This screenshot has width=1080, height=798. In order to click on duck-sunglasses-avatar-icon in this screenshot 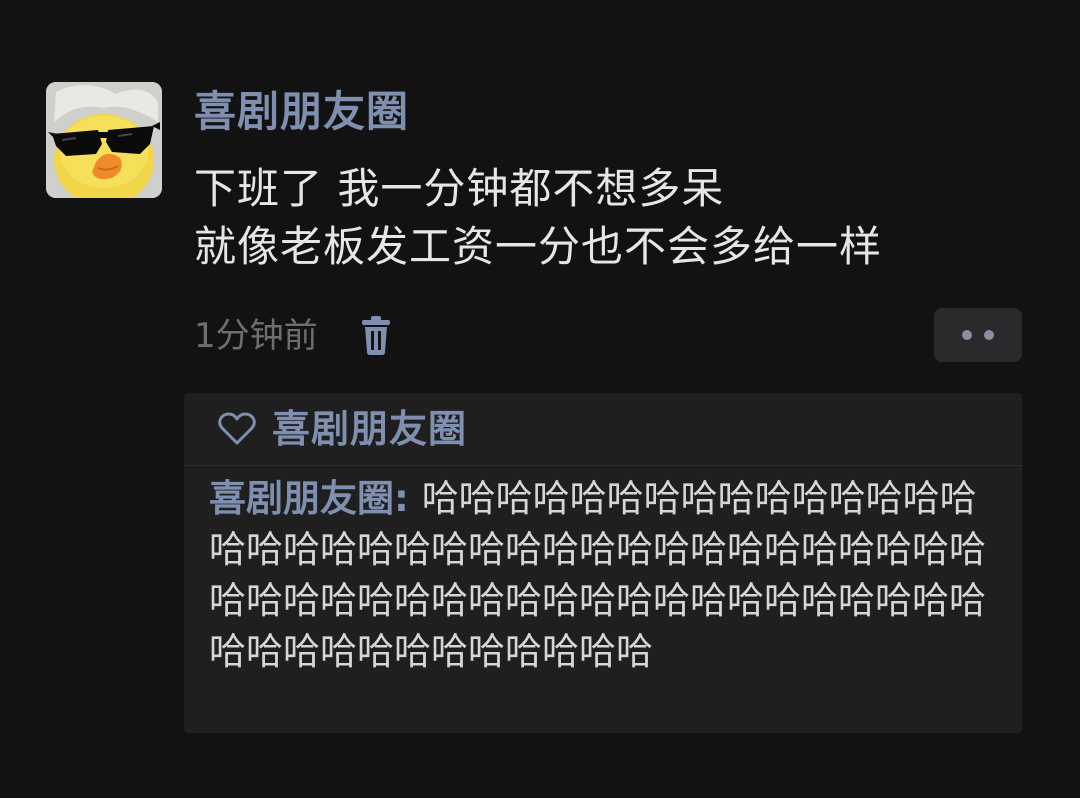, I will do `click(104, 140)`.